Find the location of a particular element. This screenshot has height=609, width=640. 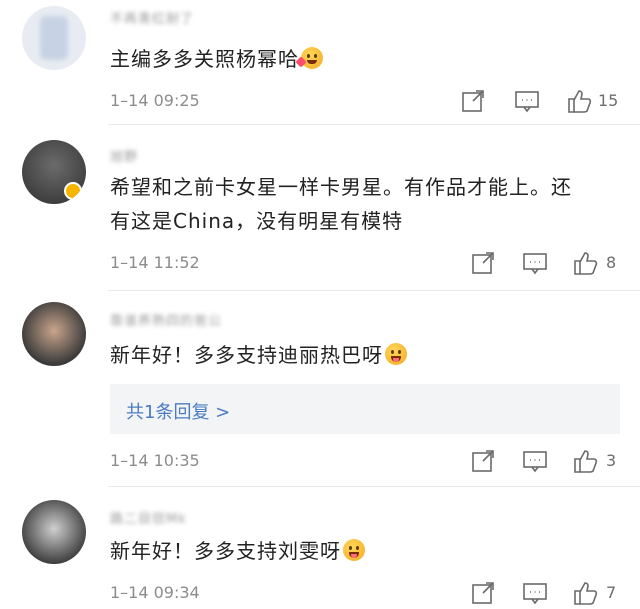

comment-meta: 1–14 10:35 3 is located at coordinates (365, 461).